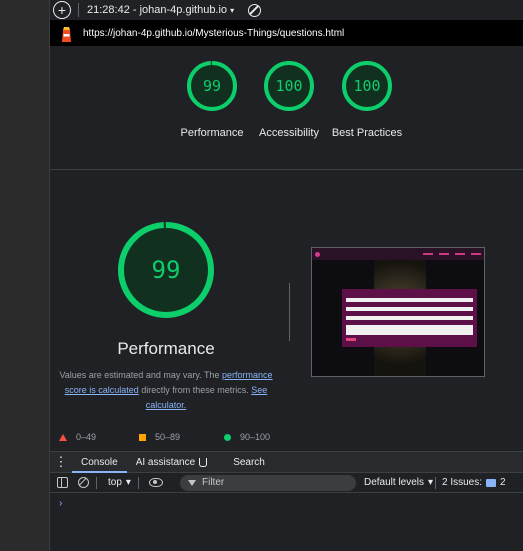 The image size is (523, 551). I want to click on screenshot-textarea, so click(409, 330).